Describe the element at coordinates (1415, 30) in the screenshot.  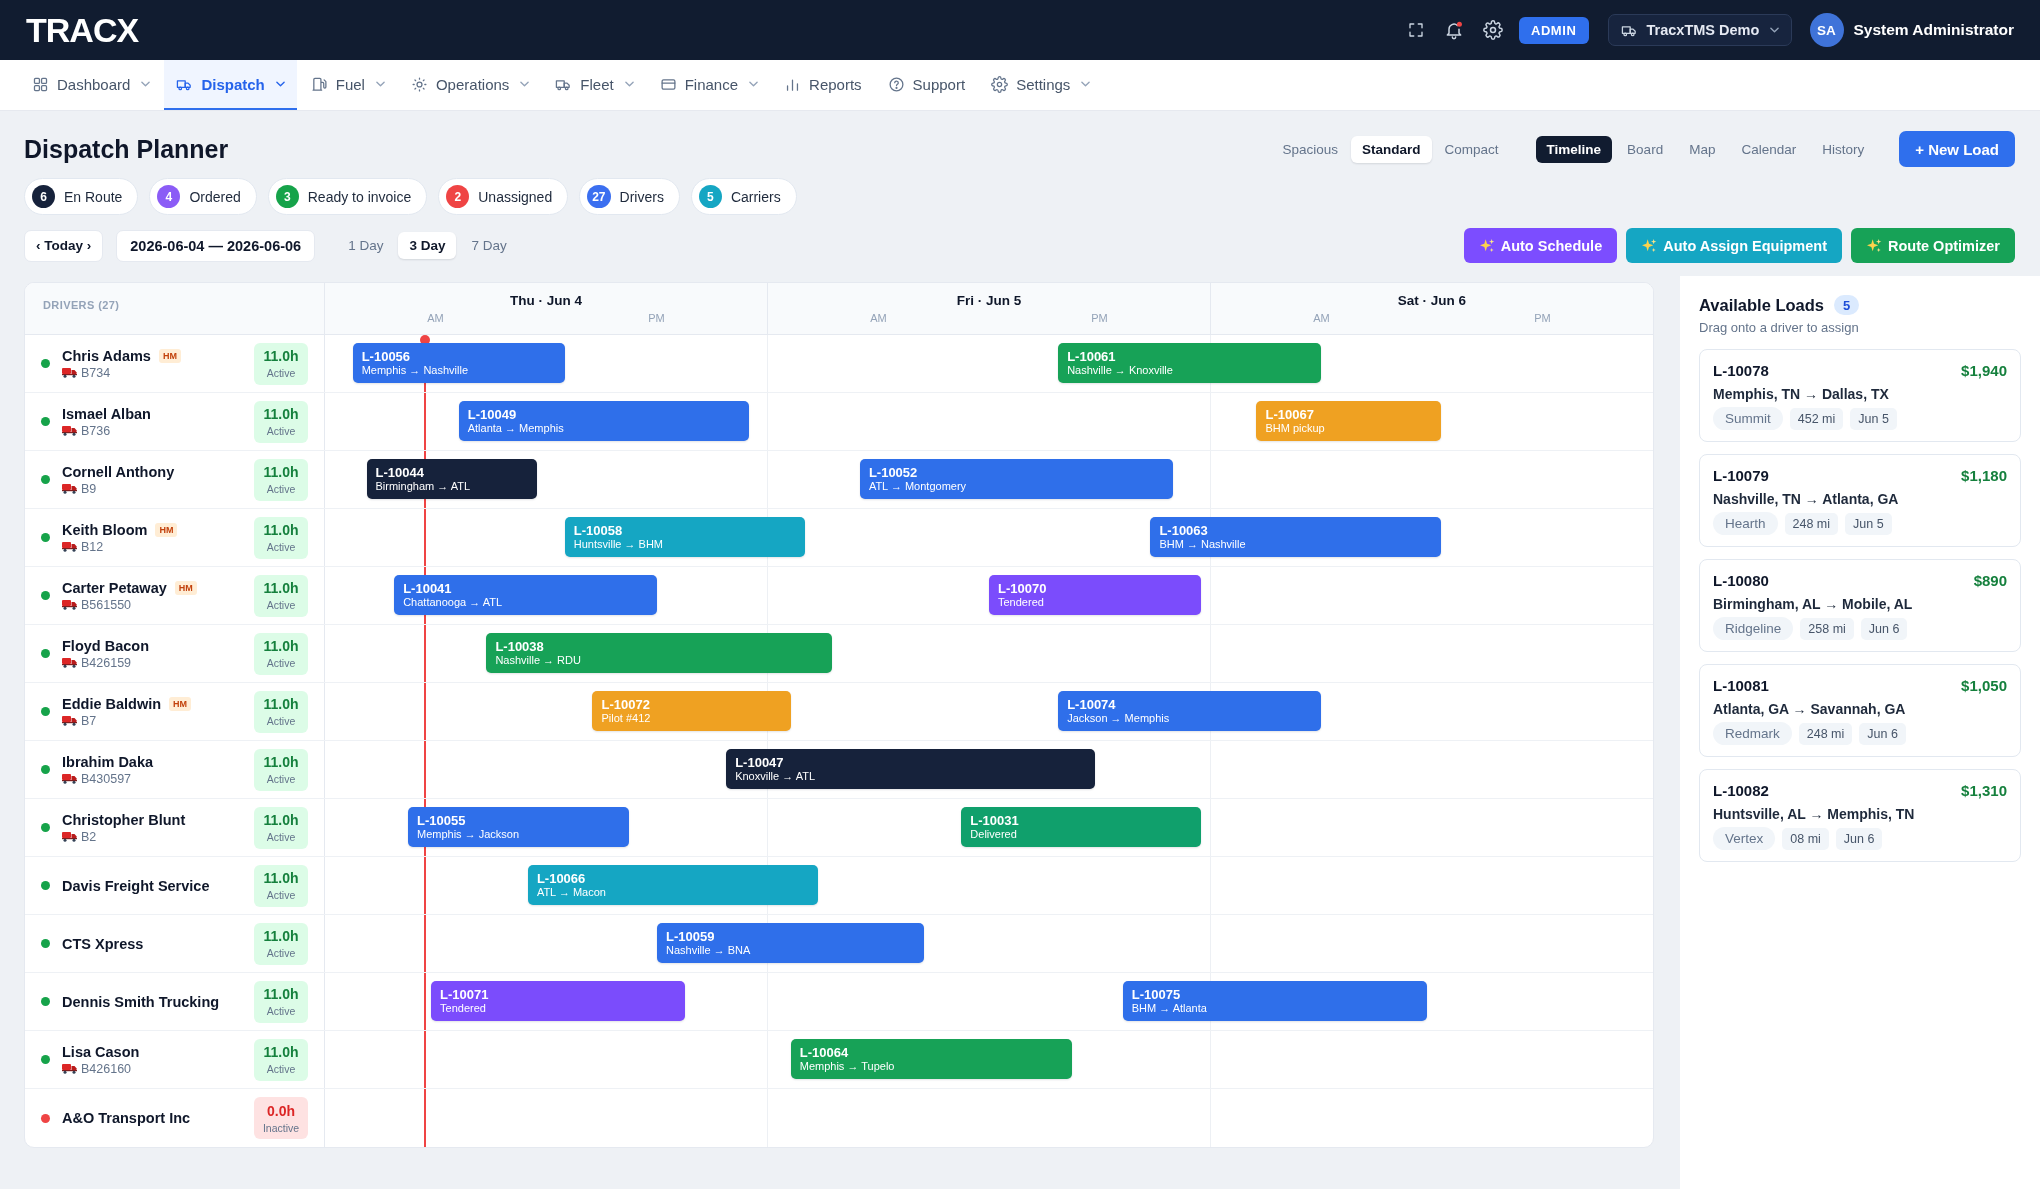
I see `fullscreen-icon` at that location.